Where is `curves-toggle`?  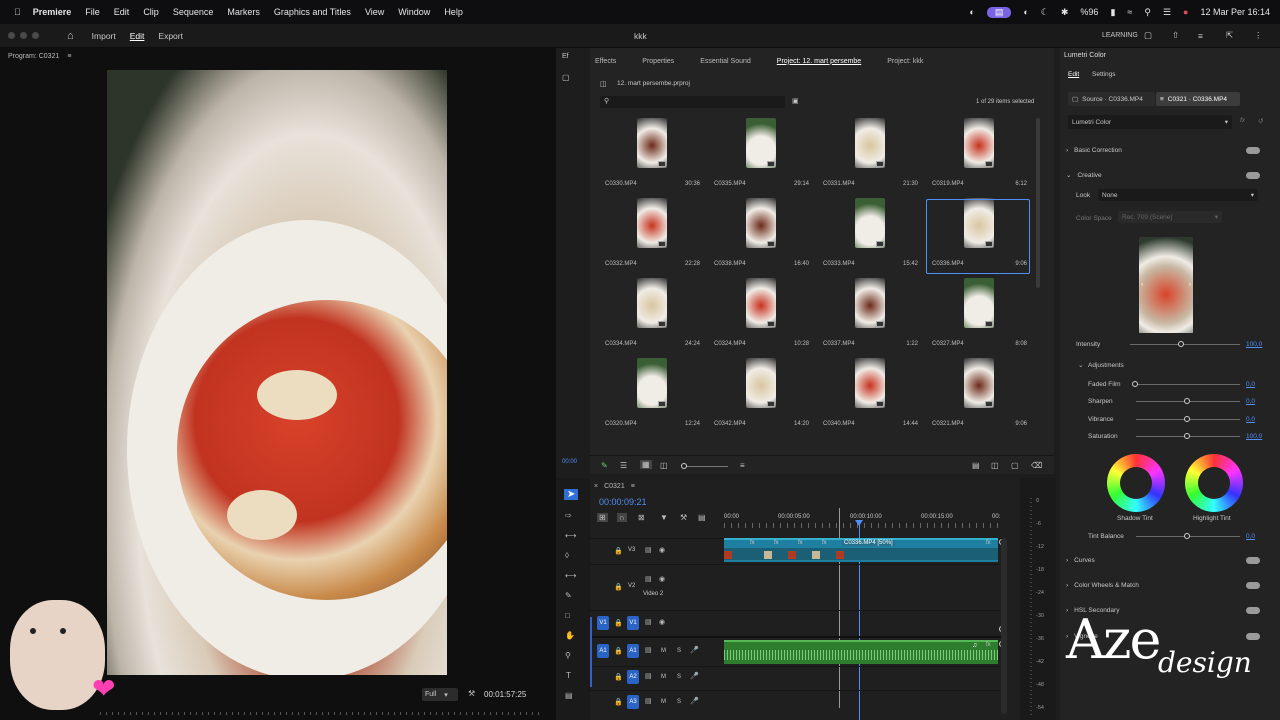 curves-toggle is located at coordinates (1253, 560).